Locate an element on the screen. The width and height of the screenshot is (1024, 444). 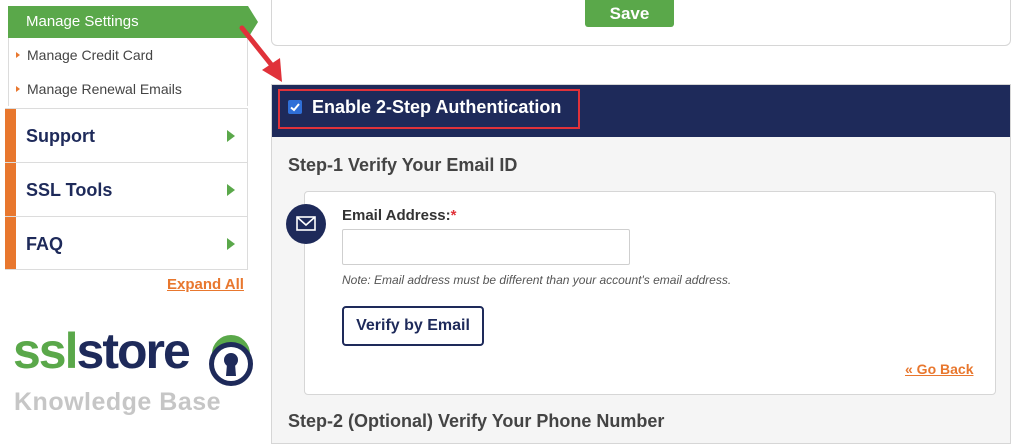
email-address-label: Email Address:* is located at coordinates (399, 215).